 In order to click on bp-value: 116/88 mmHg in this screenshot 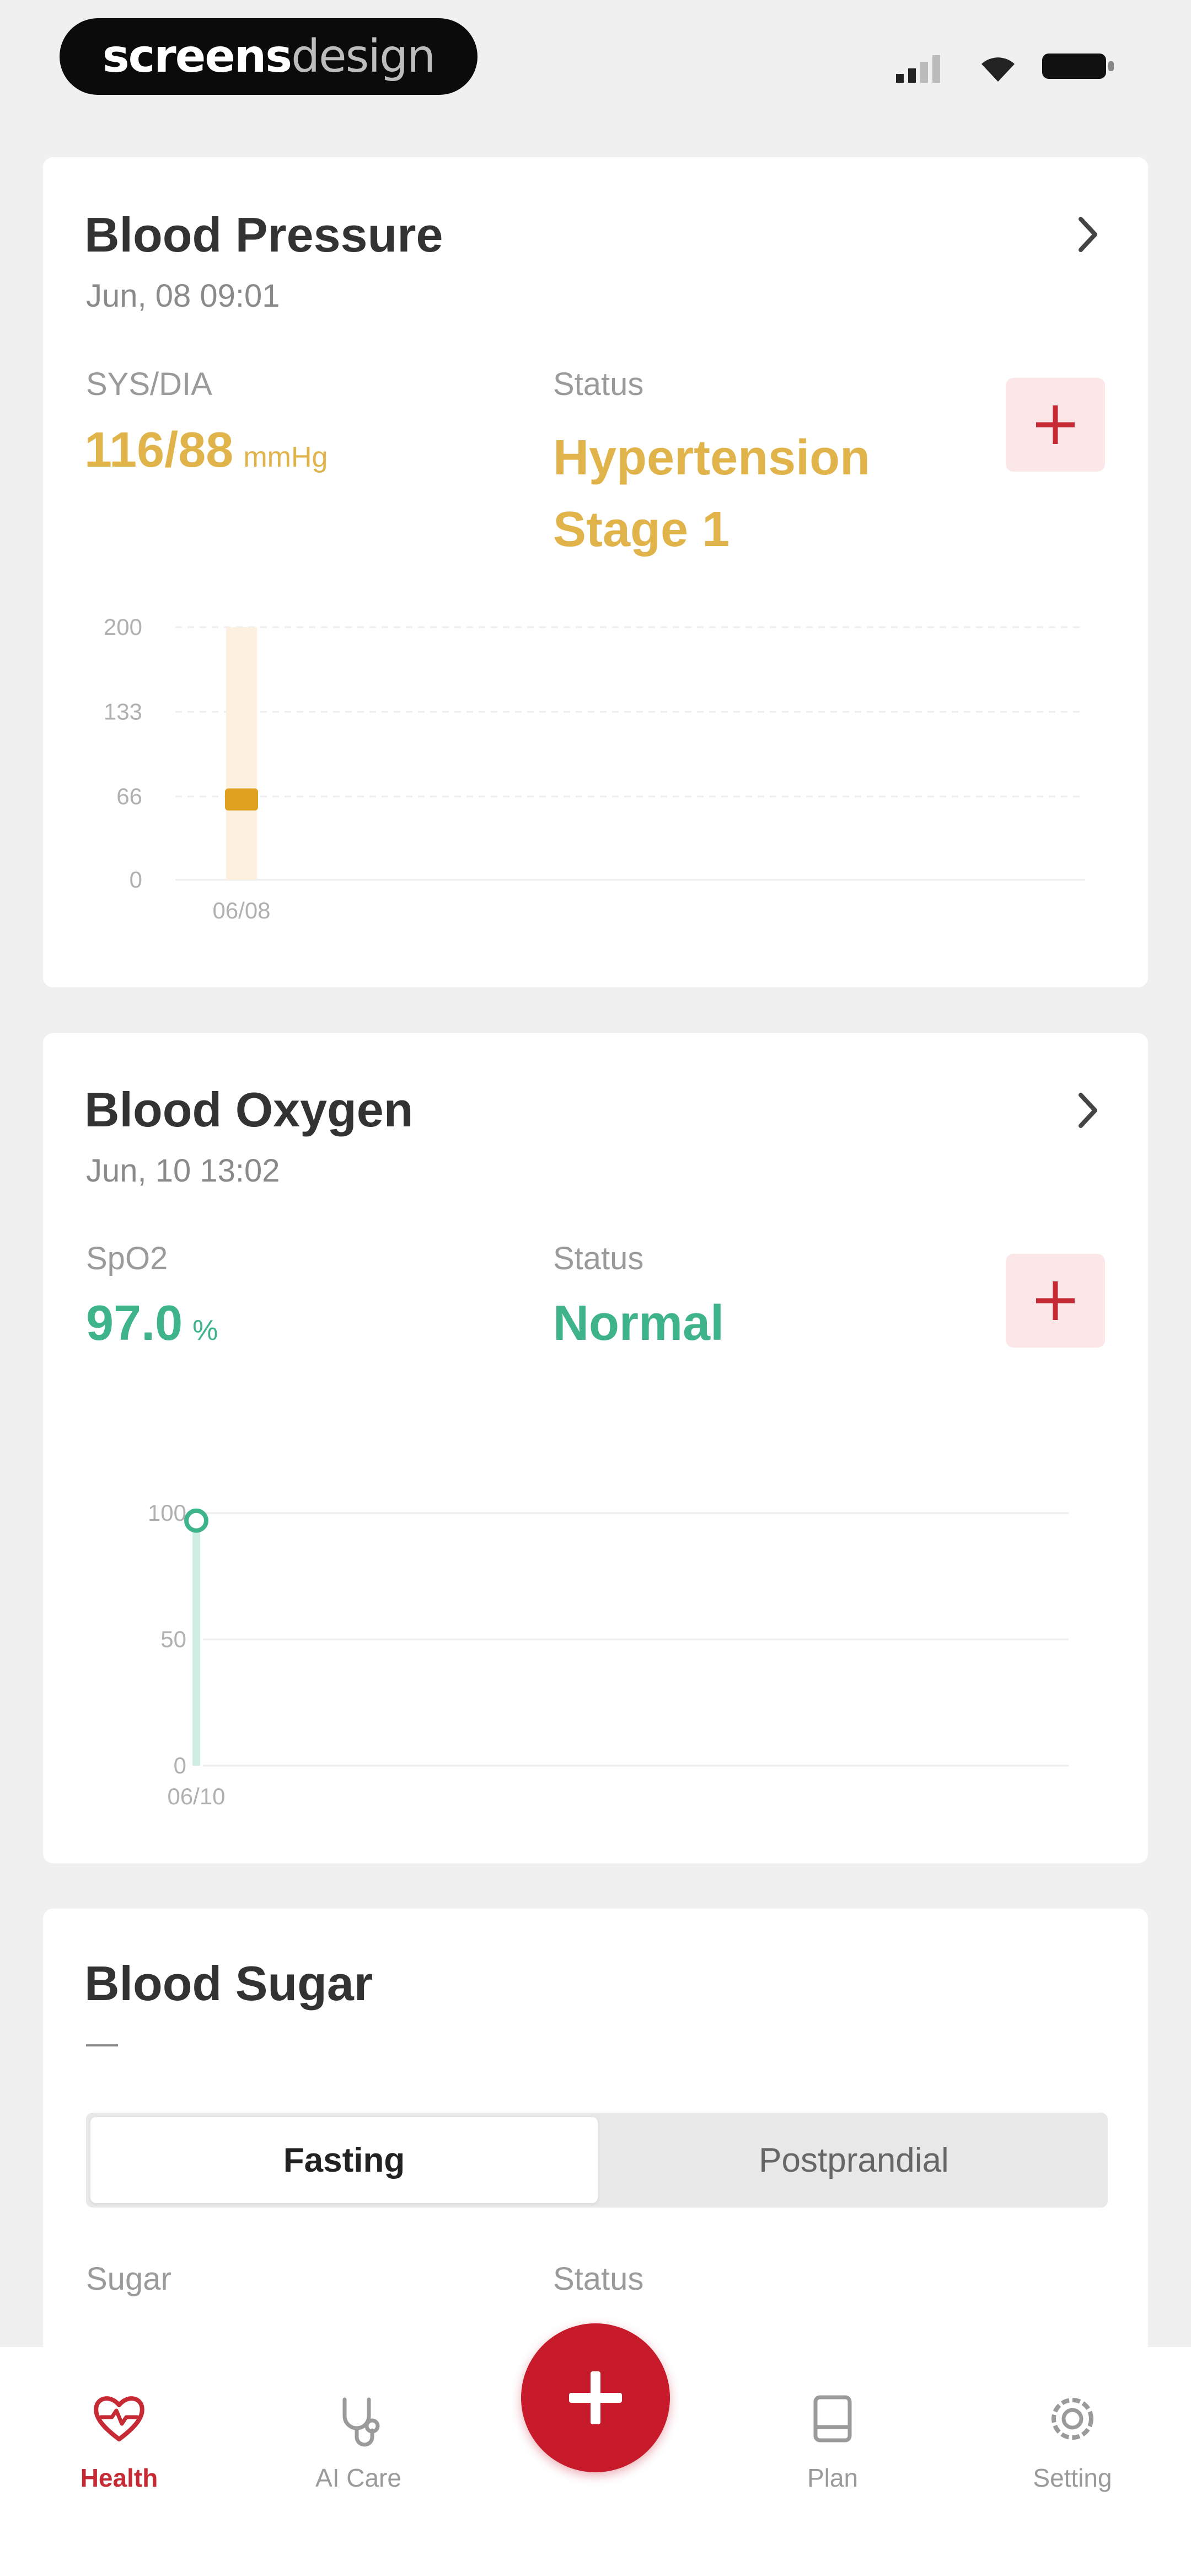, I will do `click(206, 450)`.